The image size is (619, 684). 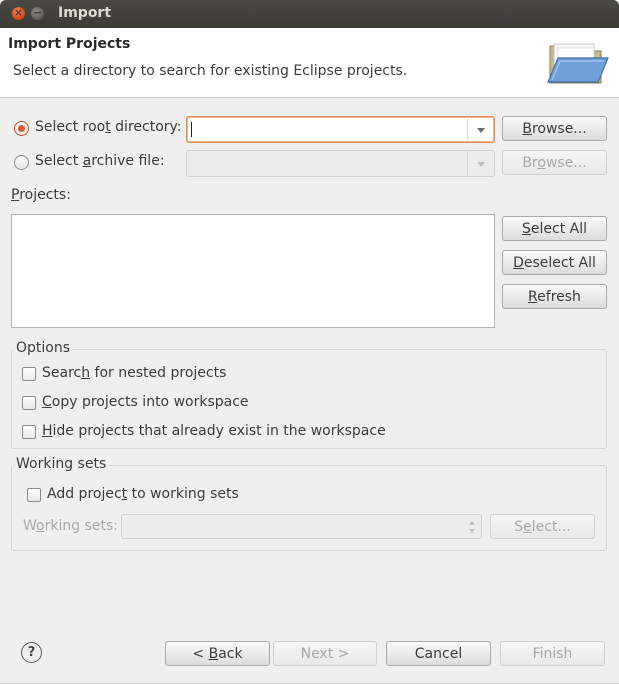 What do you see at coordinates (21, 128) in the screenshot?
I see `root-directory-radio` at bounding box center [21, 128].